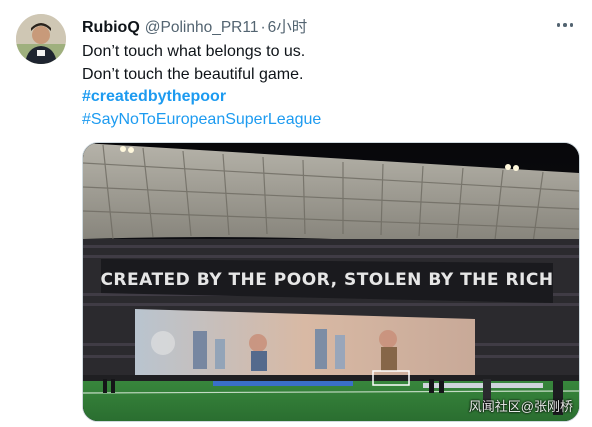 The width and height of the screenshot is (592, 427). What do you see at coordinates (520, 406) in the screenshot?
I see `watermark: 风闻社区@张刚桥` at bounding box center [520, 406].